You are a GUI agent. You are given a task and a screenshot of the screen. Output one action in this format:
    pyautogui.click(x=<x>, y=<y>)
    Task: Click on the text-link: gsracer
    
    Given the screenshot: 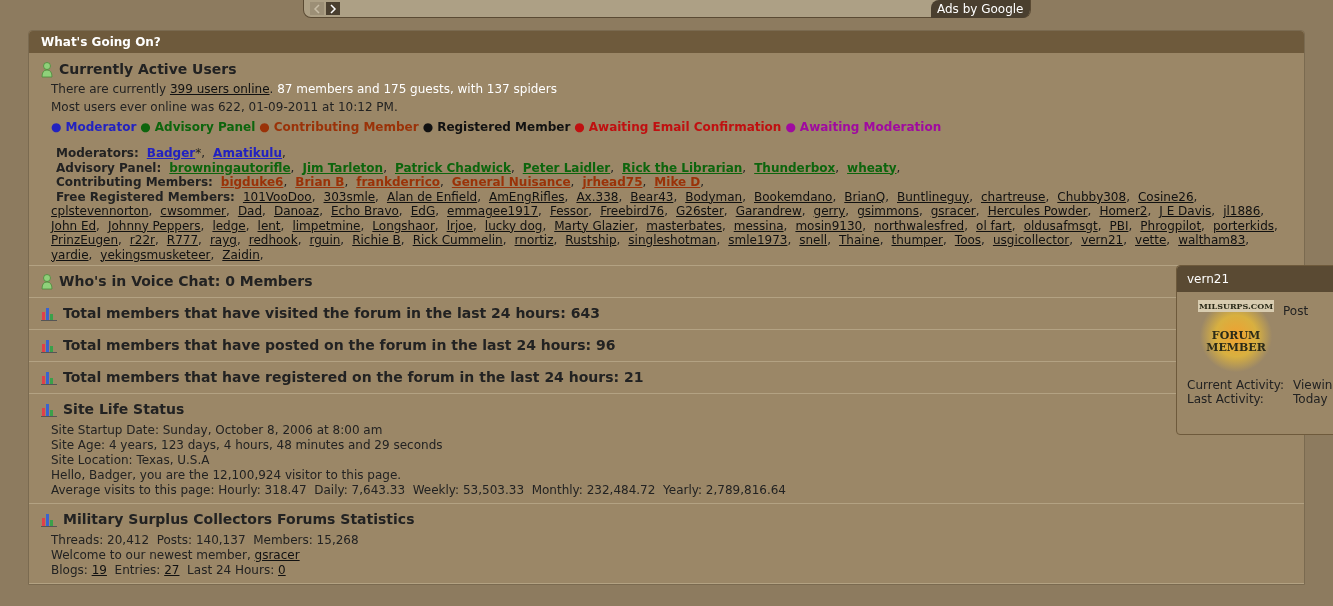 What is the action you would take?
    pyautogui.click(x=277, y=555)
    